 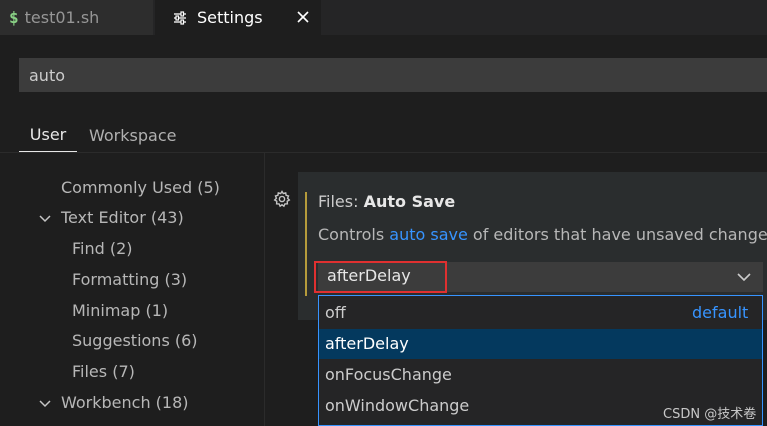 What do you see at coordinates (720, 312) in the screenshot?
I see `default-tag: default` at bounding box center [720, 312].